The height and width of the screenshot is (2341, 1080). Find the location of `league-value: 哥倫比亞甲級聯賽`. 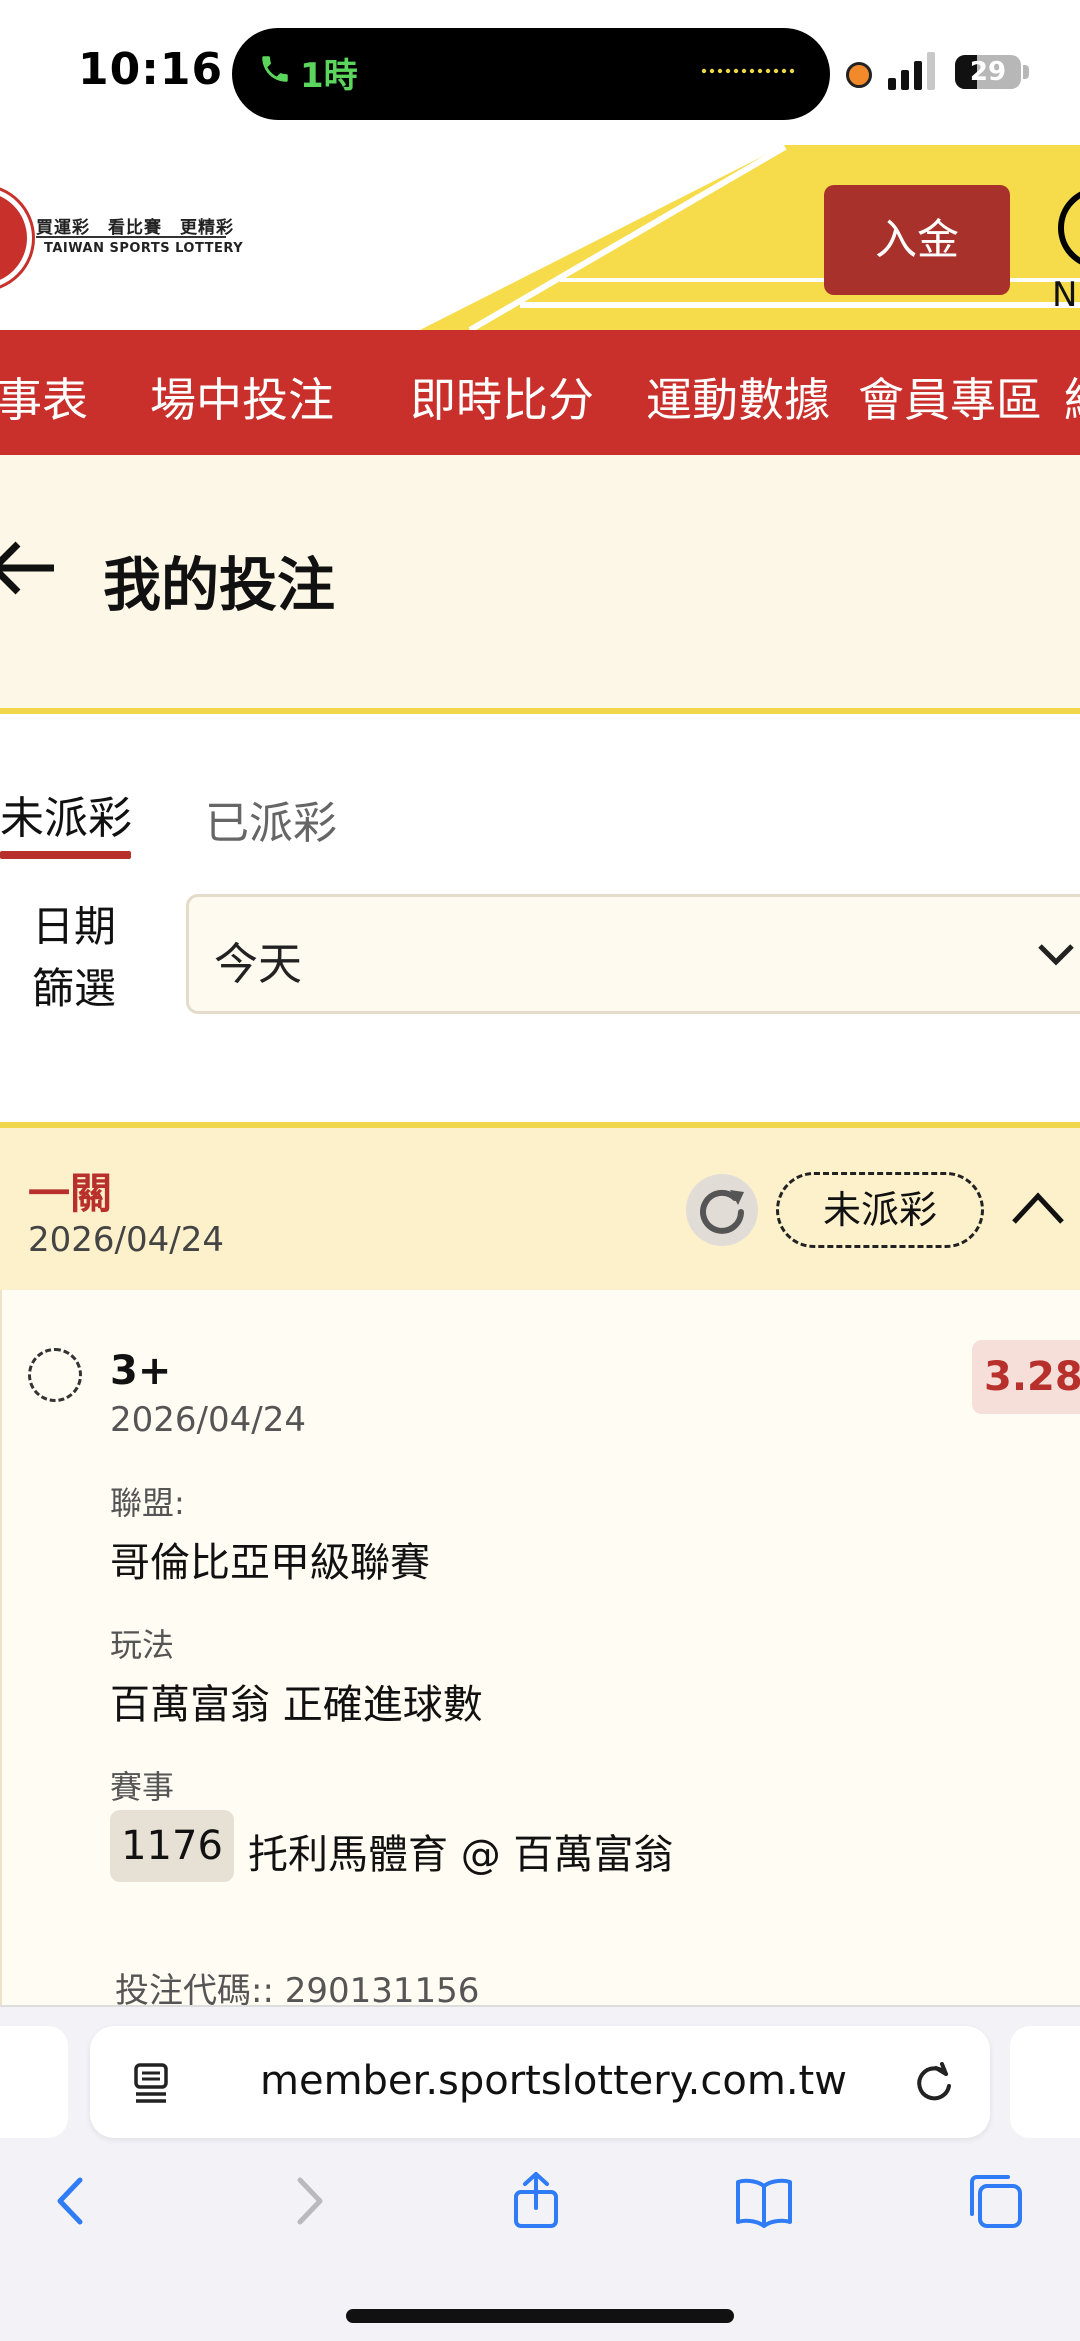

league-value: 哥倫比亞甲級聯賽 is located at coordinates (270, 1563).